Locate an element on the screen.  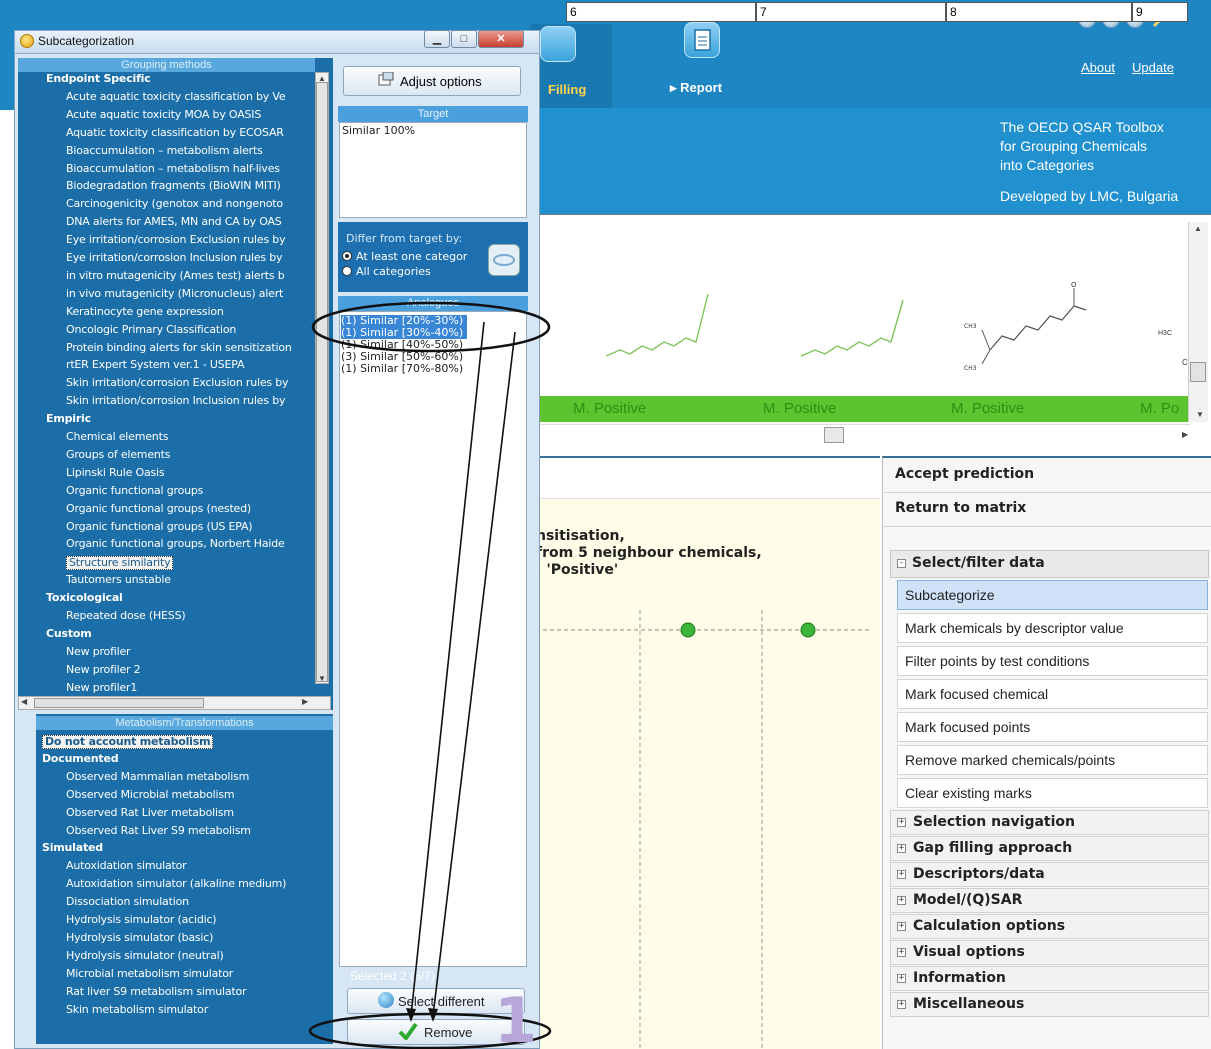
tree-item: Rat liver S9 metabolism simulator is located at coordinates (156, 991).